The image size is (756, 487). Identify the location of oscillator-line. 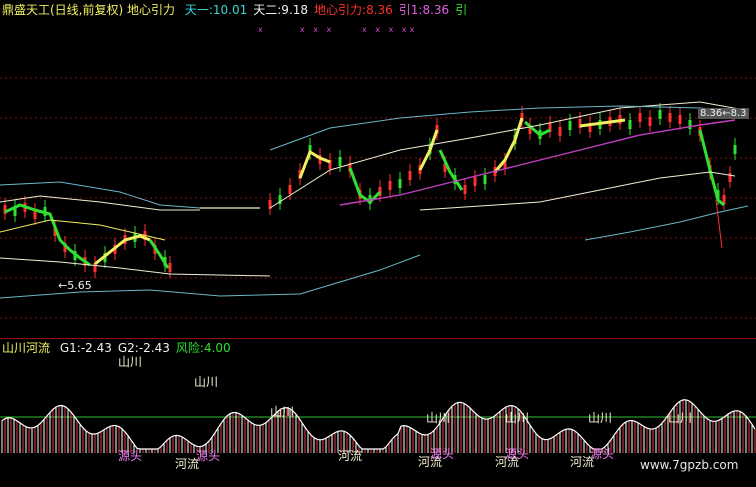
(378, 424).